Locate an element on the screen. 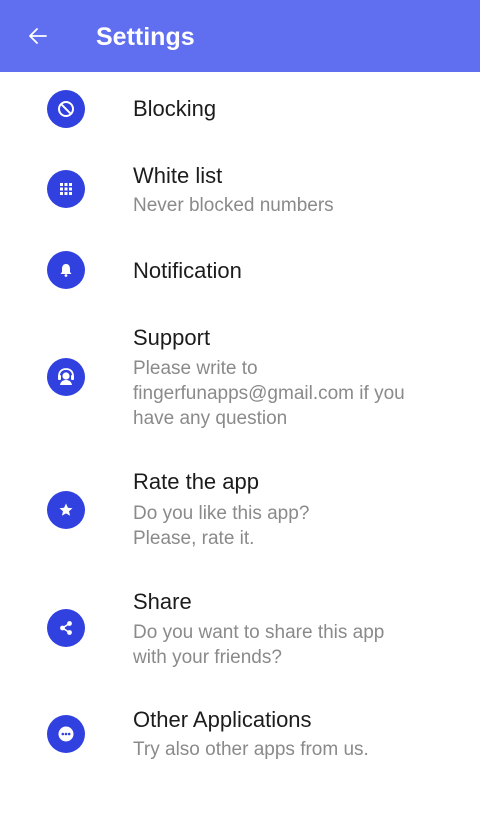 The width and height of the screenshot is (480, 821). settings-item-white-list: White list Never blocked numbers is located at coordinates (240, 195).